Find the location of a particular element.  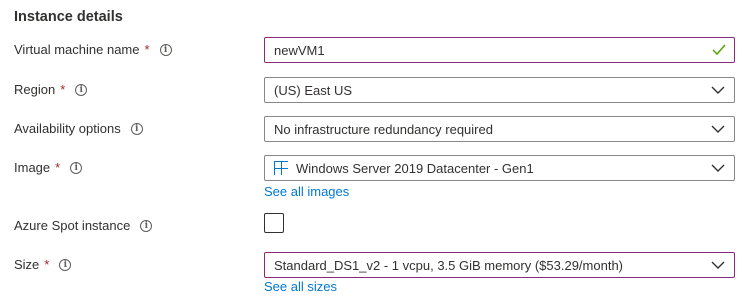

availability-label-text: Availability options is located at coordinates (67, 128).